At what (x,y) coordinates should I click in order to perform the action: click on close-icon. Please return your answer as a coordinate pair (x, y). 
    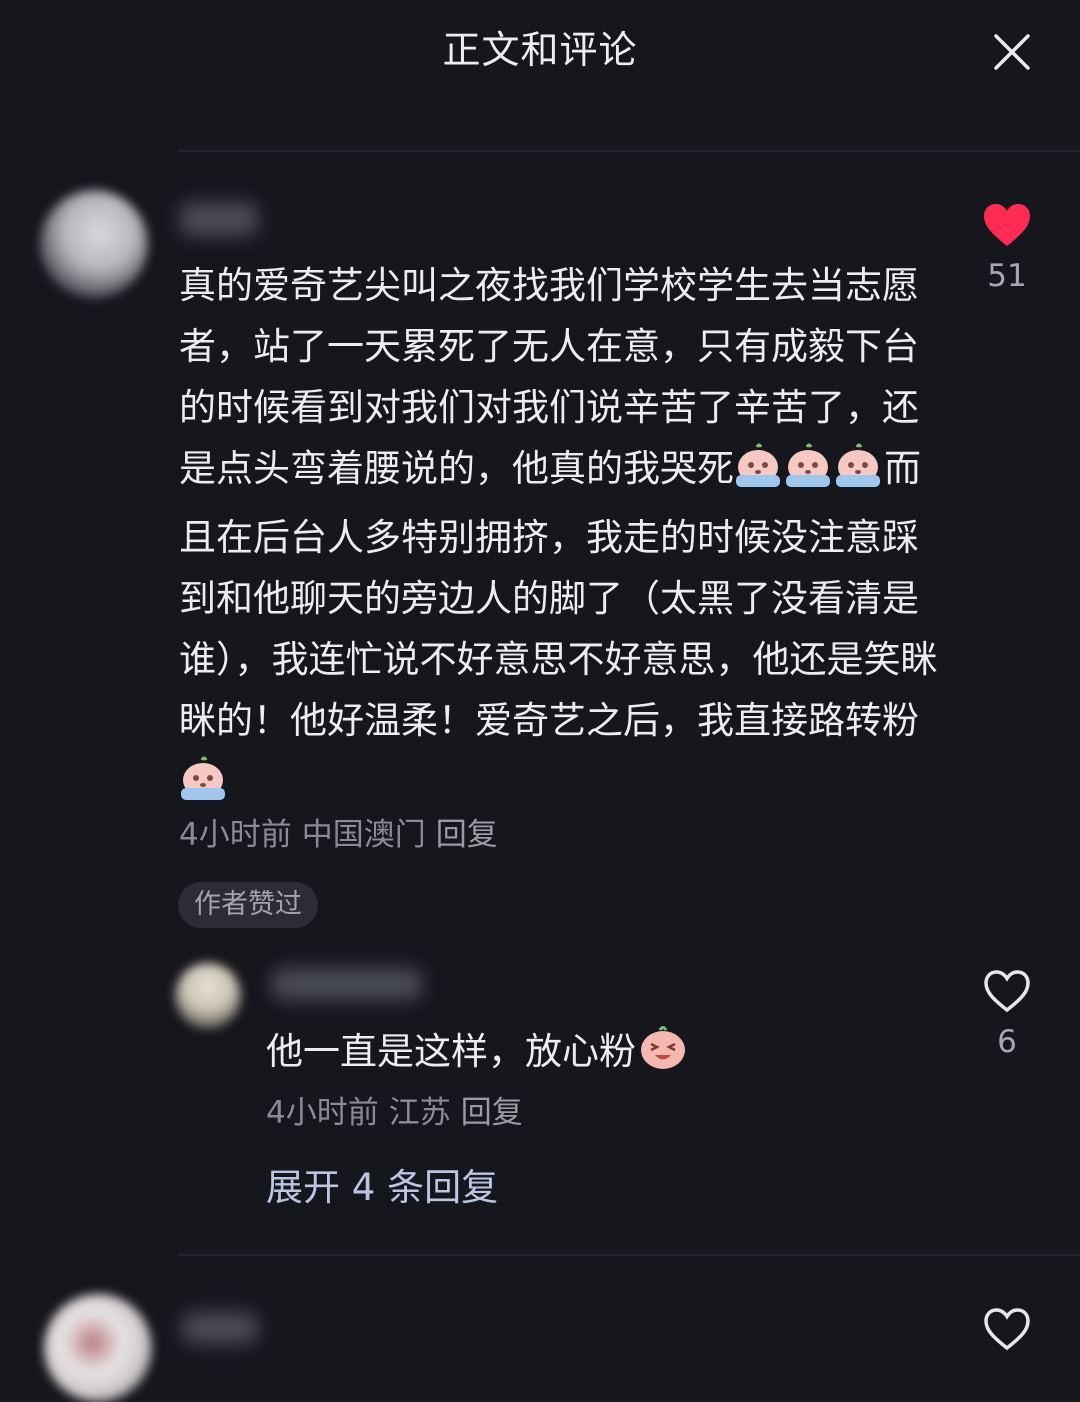
    Looking at the image, I should click on (1012, 52).